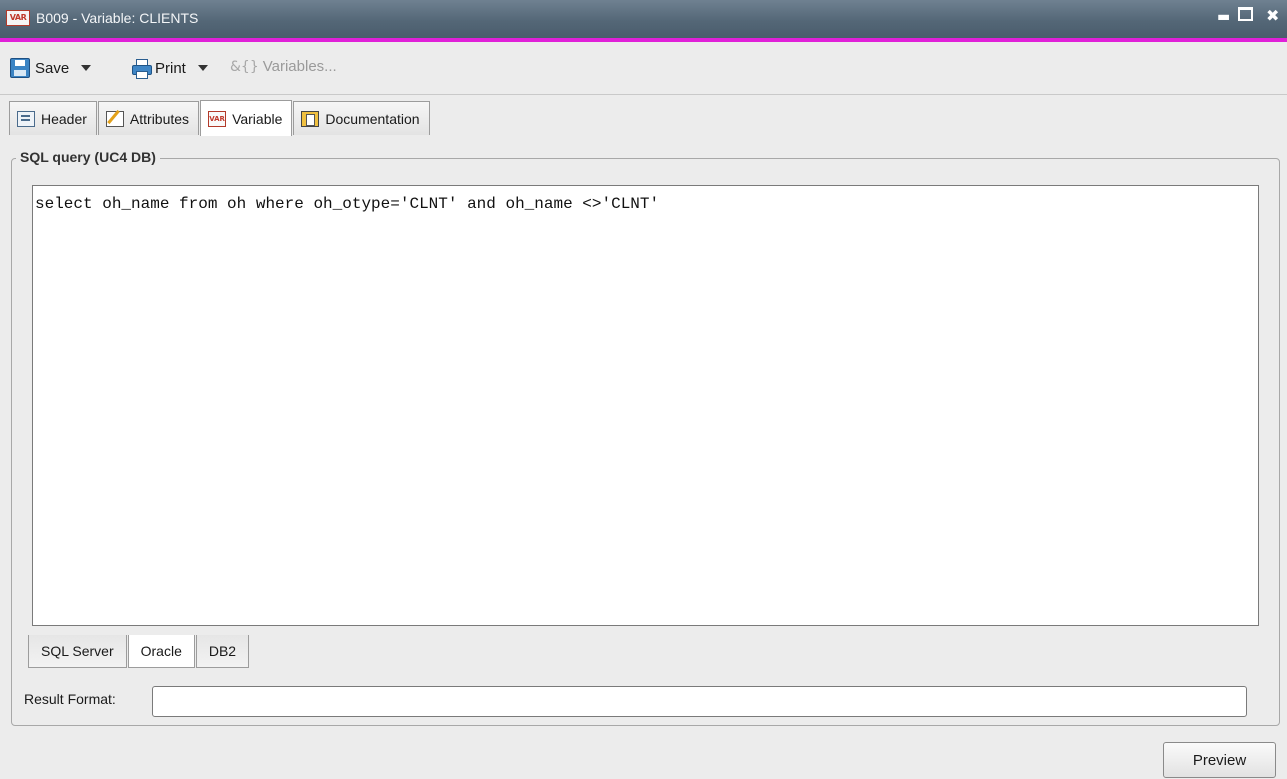 The height and width of the screenshot is (779, 1287). What do you see at coordinates (699, 701) in the screenshot?
I see `result-format-input` at bounding box center [699, 701].